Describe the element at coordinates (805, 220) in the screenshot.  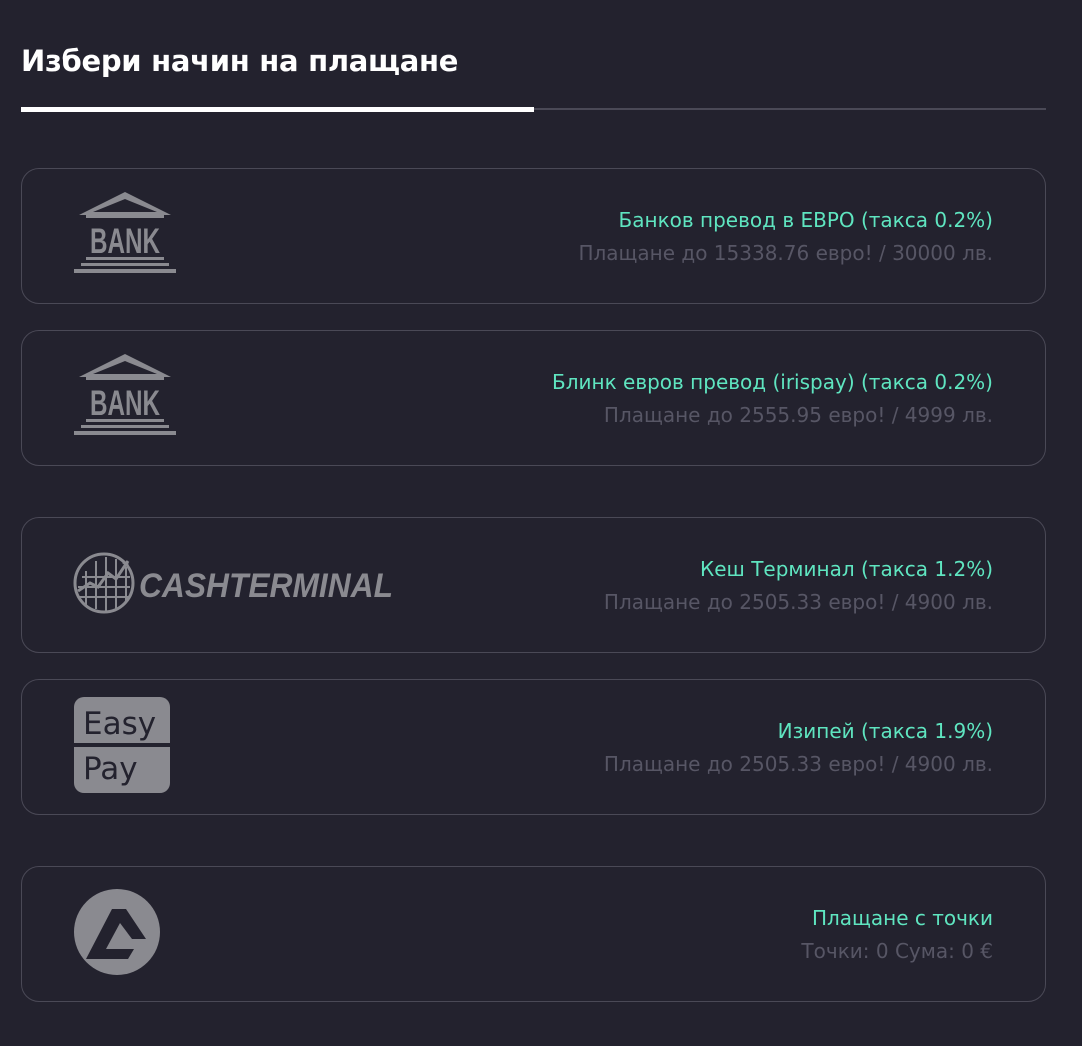
I see `payment-method-name: Банков превод в ЕВРО (такса 0.2%)` at that location.